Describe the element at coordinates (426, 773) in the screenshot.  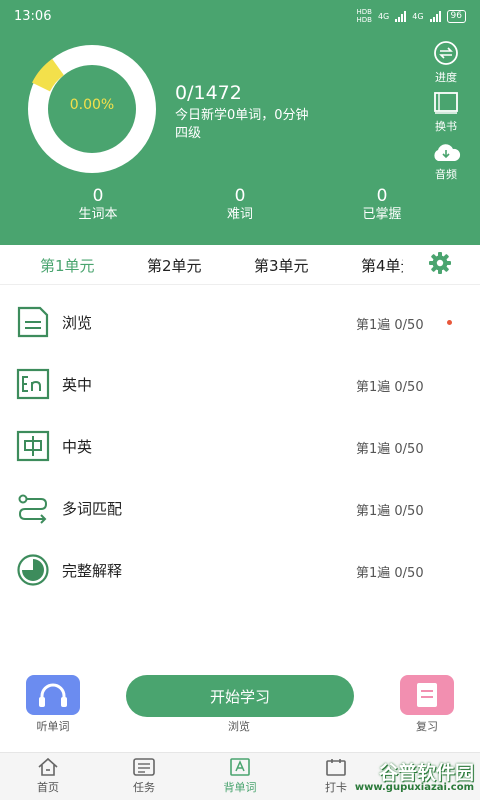
I see `watermark-name: 谷普软件园` at that location.